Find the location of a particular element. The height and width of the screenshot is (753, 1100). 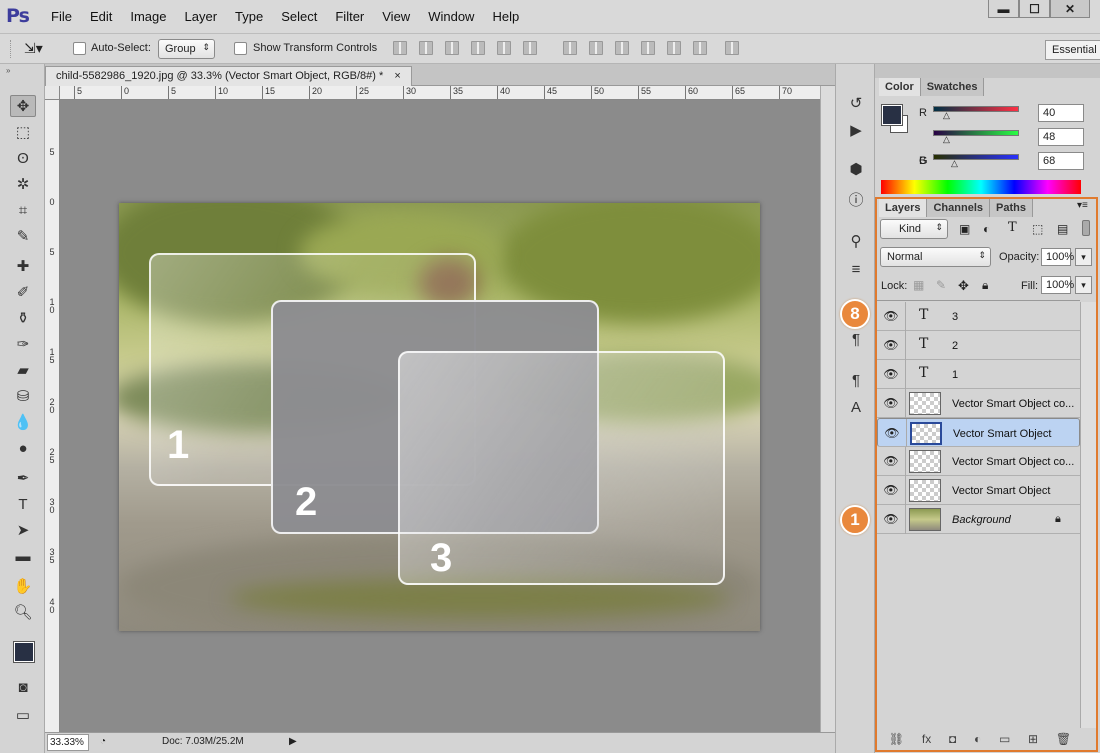

brush-presets-icon: ⚲ is located at coordinates (856, 241).